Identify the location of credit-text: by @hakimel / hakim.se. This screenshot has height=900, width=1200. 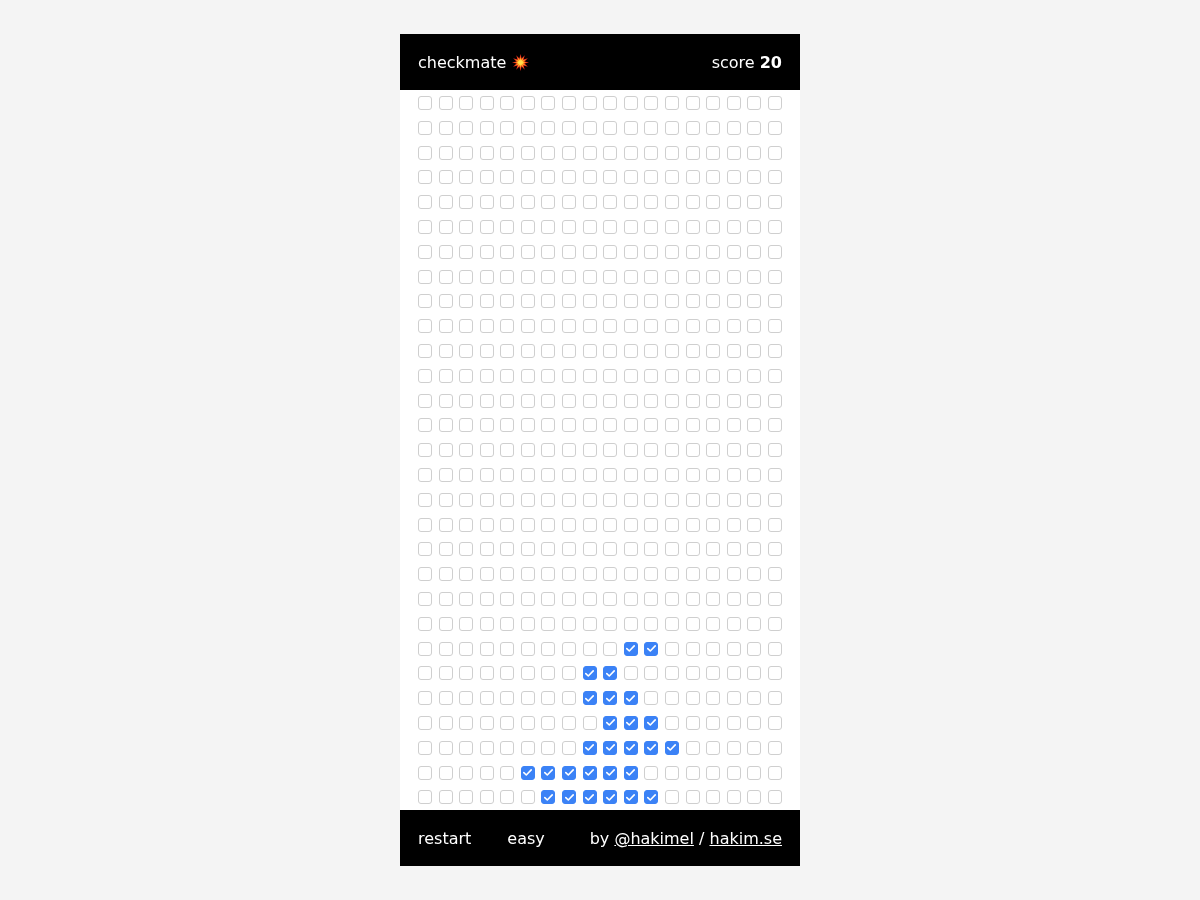
(685, 838).